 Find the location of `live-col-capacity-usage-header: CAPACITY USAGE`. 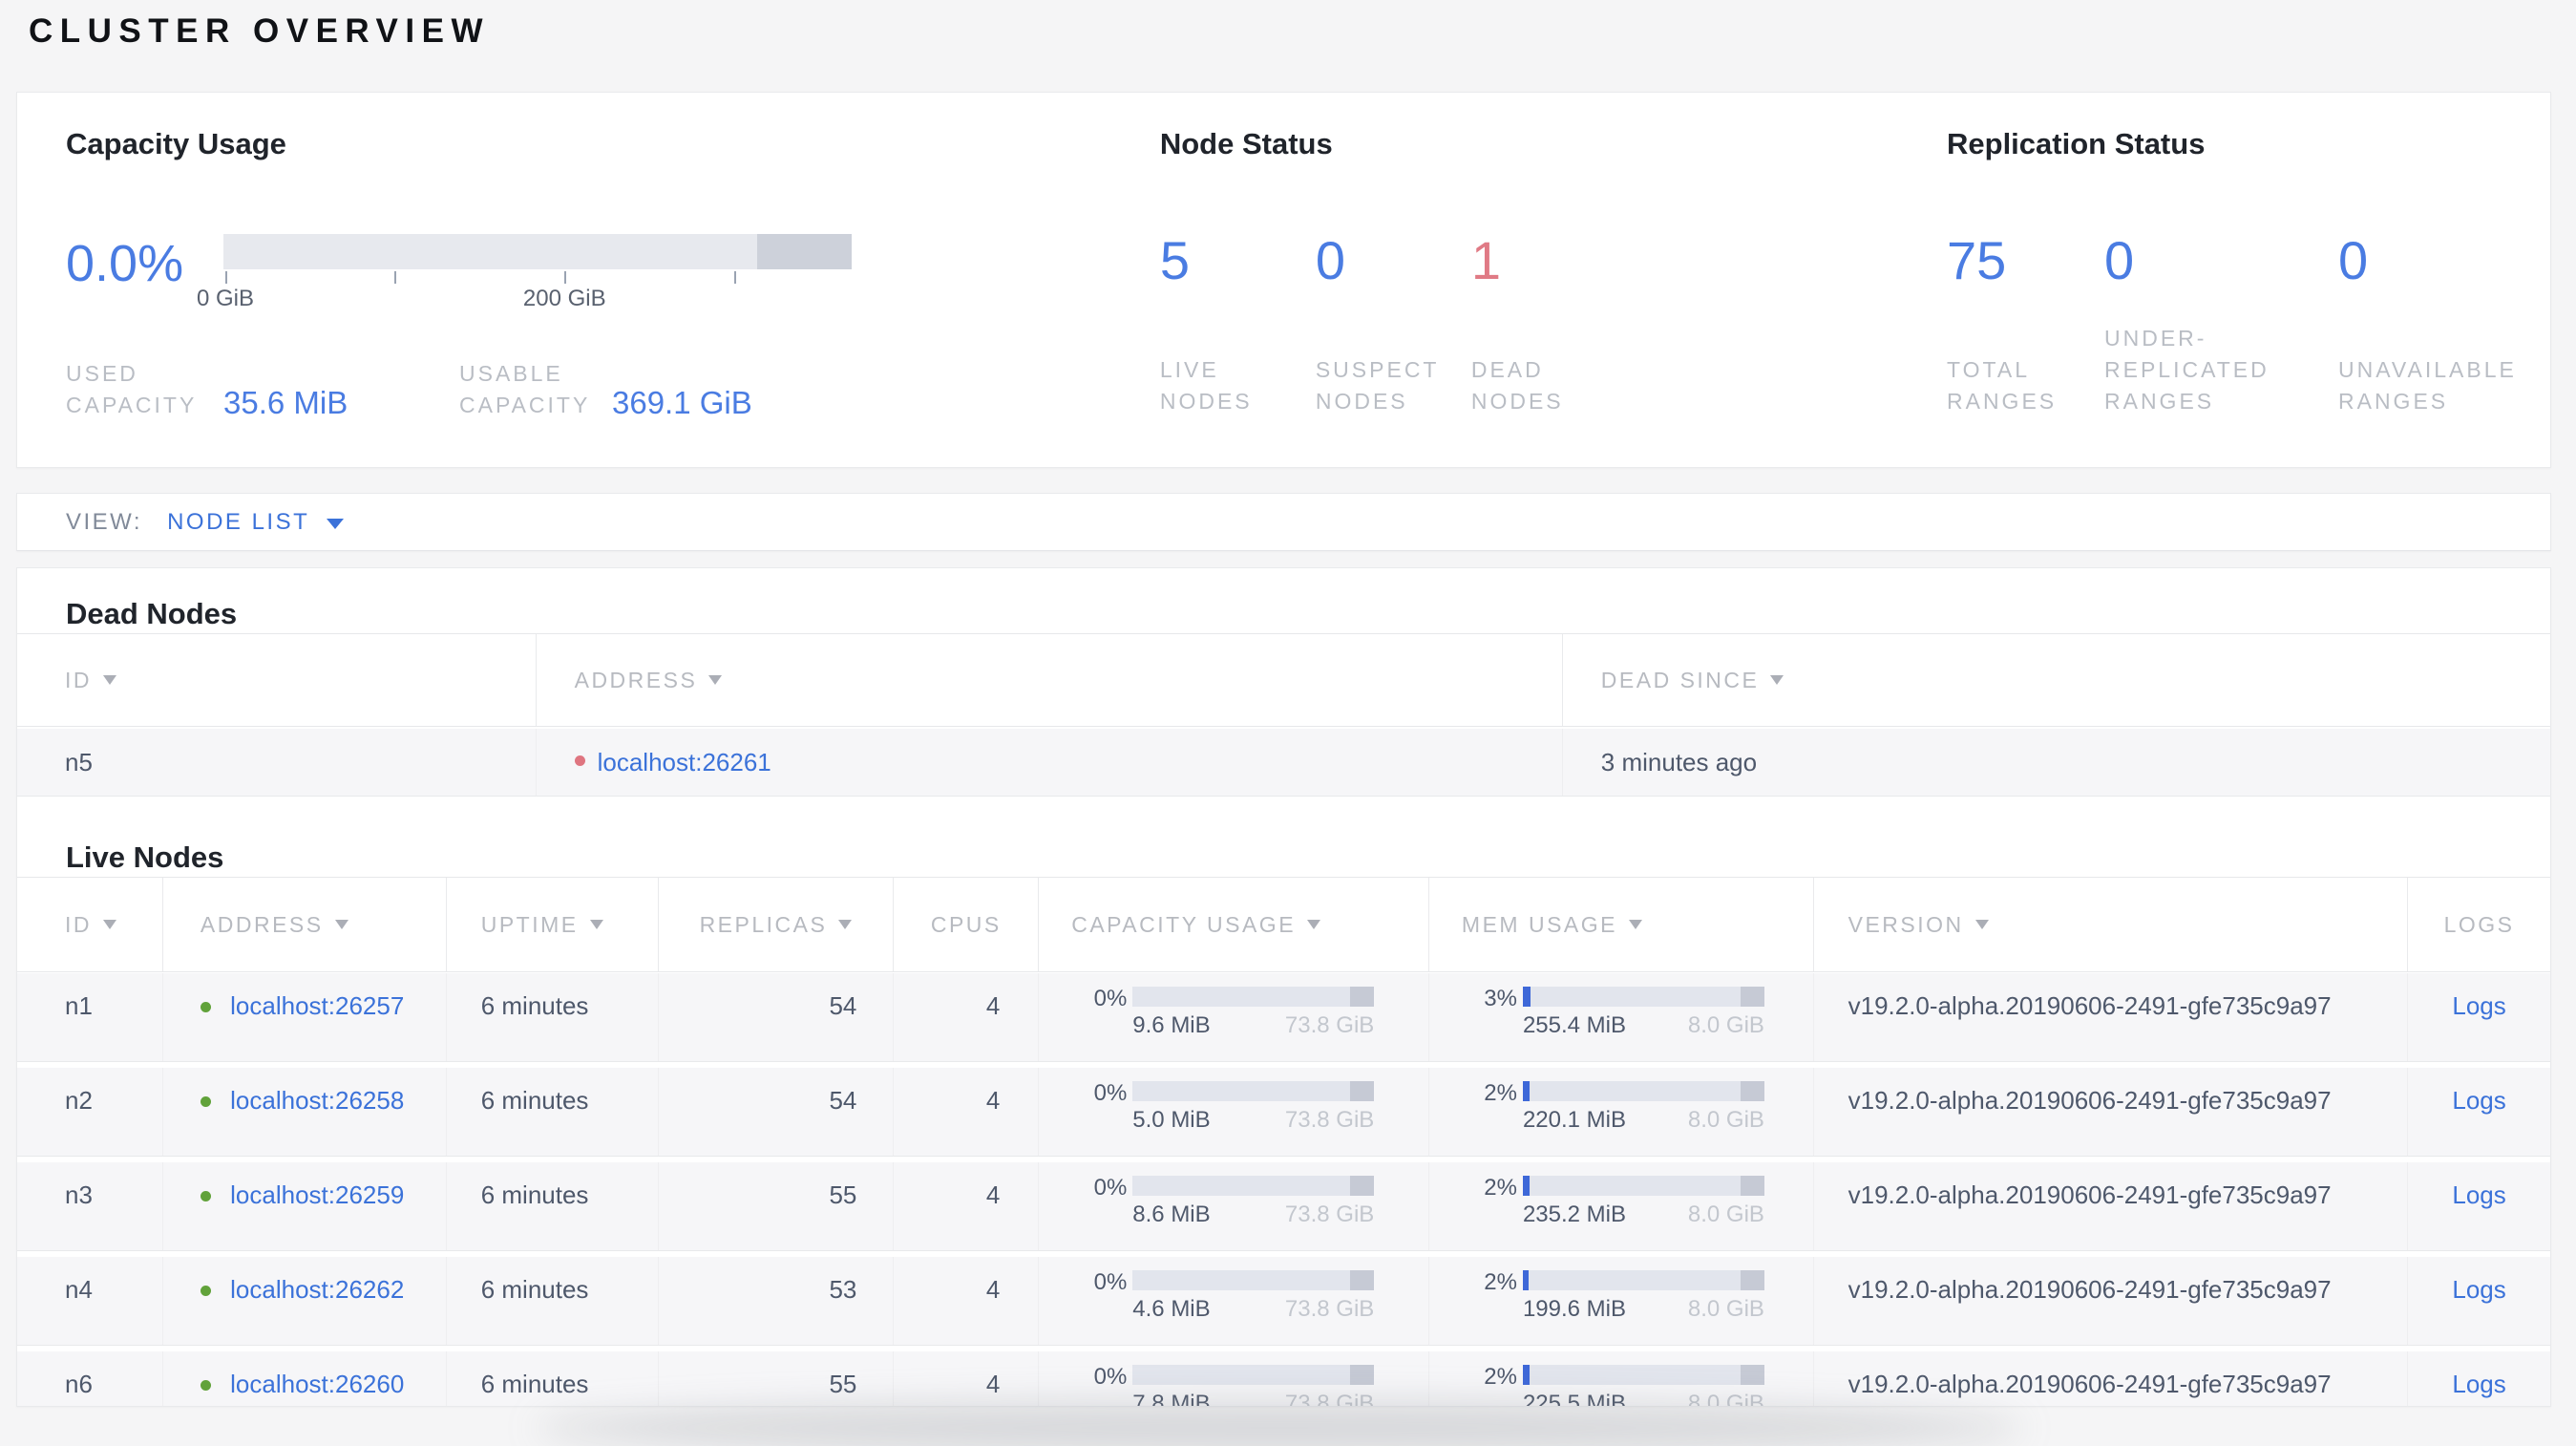

live-col-capacity-usage-header: CAPACITY USAGE is located at coordinates (1234, 924).